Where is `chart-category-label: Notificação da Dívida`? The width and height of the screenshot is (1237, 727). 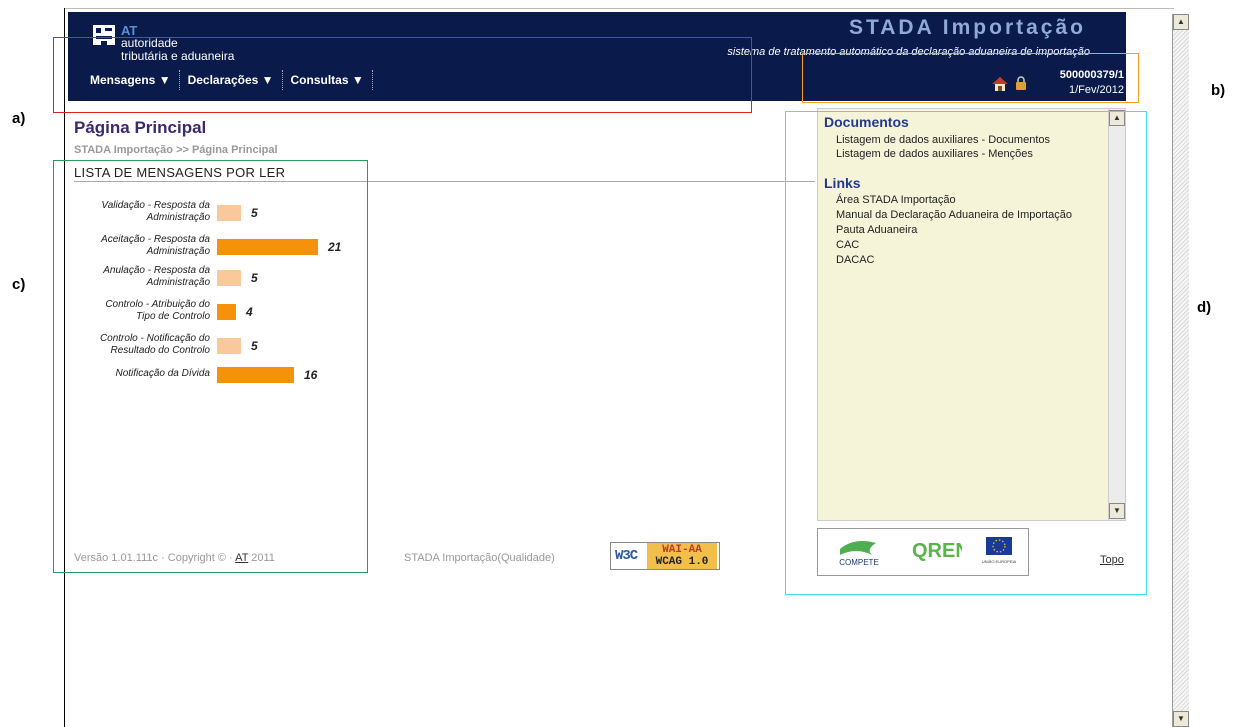
chart-category-label: Notificação da Dívida is located at coordinates (140, 374).